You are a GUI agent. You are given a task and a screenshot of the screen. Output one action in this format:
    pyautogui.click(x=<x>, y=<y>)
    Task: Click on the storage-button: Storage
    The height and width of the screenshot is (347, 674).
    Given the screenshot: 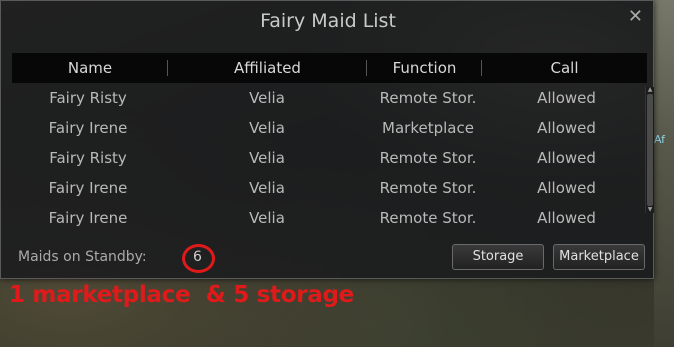 What is the action you would take?
    pyautogui.click(x=498, y=257)
    